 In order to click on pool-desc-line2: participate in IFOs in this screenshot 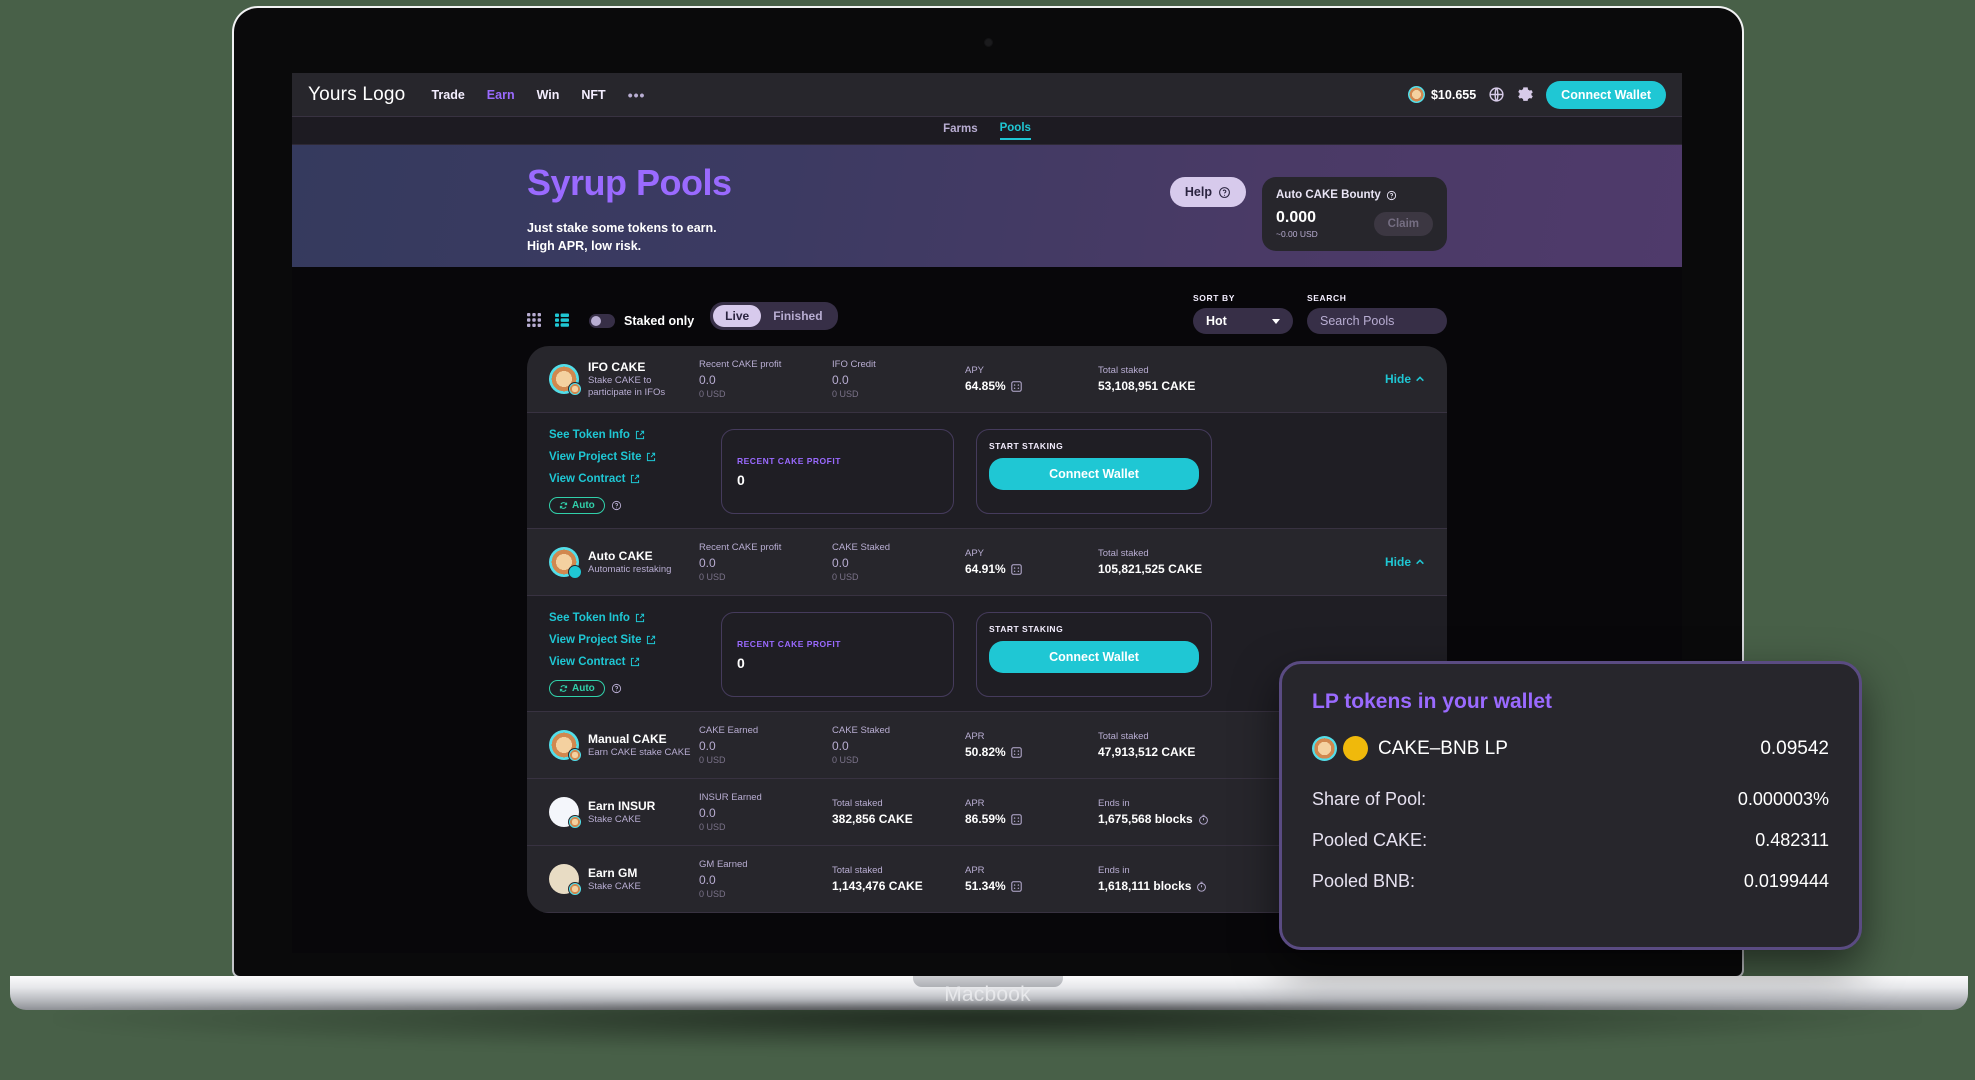, I will do `click(627, 392)`.